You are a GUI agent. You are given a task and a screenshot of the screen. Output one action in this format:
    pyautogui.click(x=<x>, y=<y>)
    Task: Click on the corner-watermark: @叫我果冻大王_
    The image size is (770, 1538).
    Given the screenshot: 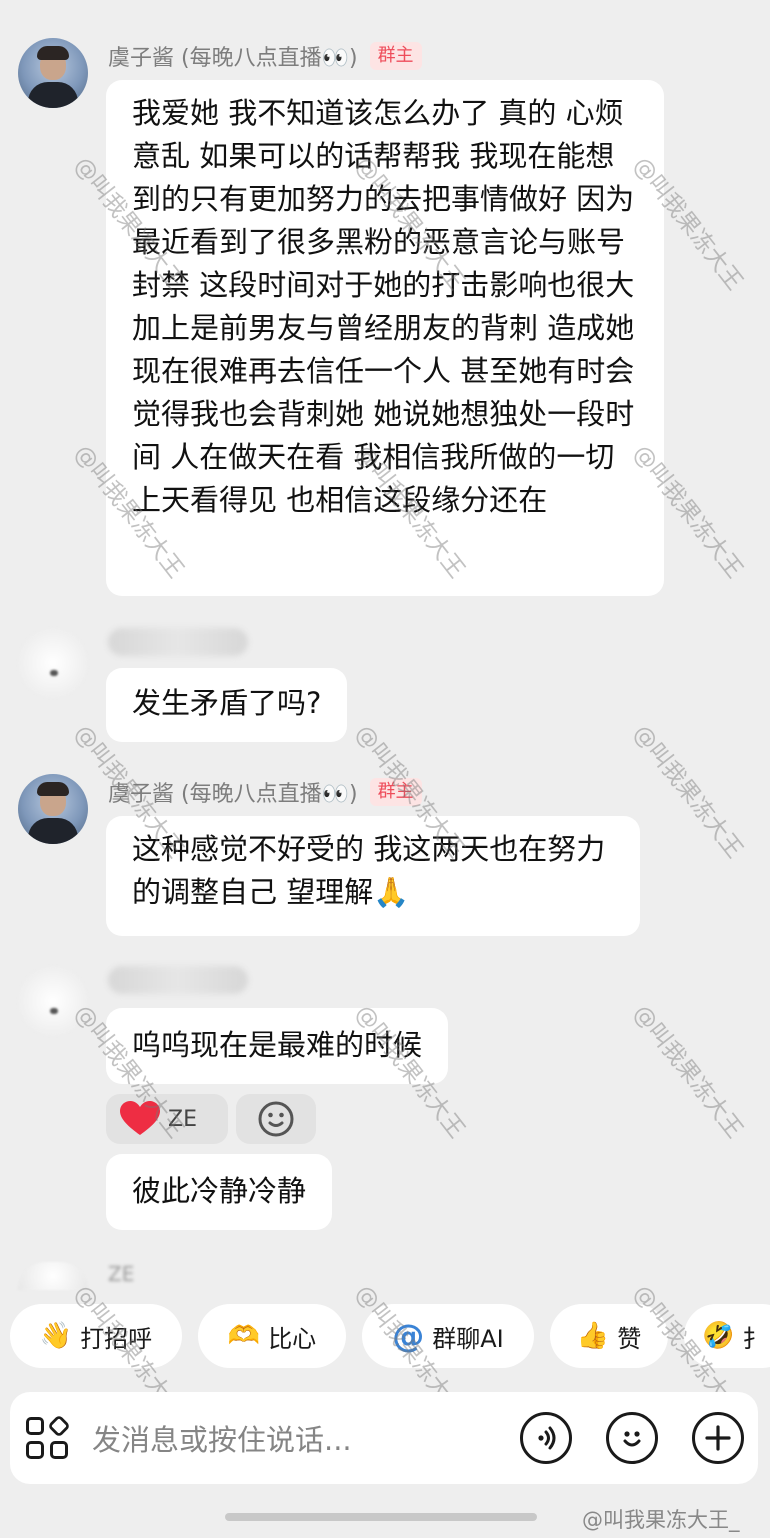 What is the action you would take?
    pyautogui.click(x=661, y=1520)
    